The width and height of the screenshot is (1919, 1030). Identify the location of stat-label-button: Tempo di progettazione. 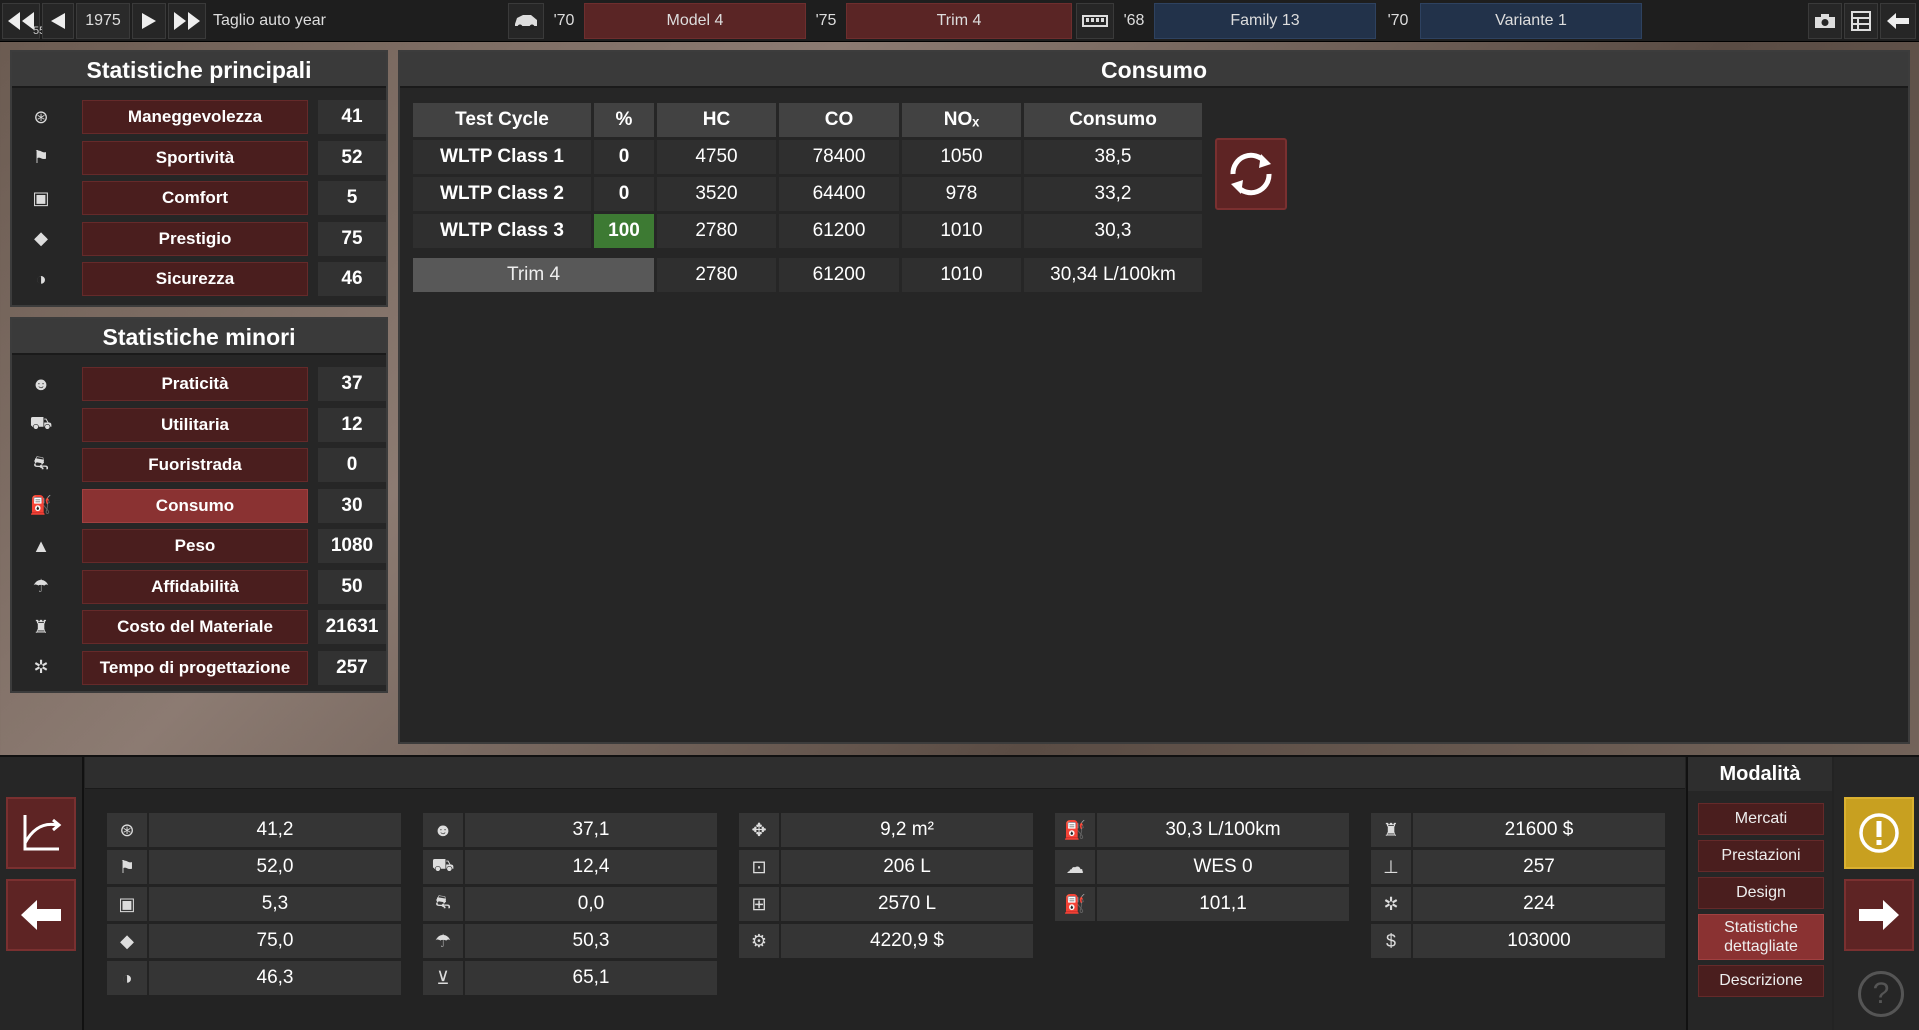
(195, 667).